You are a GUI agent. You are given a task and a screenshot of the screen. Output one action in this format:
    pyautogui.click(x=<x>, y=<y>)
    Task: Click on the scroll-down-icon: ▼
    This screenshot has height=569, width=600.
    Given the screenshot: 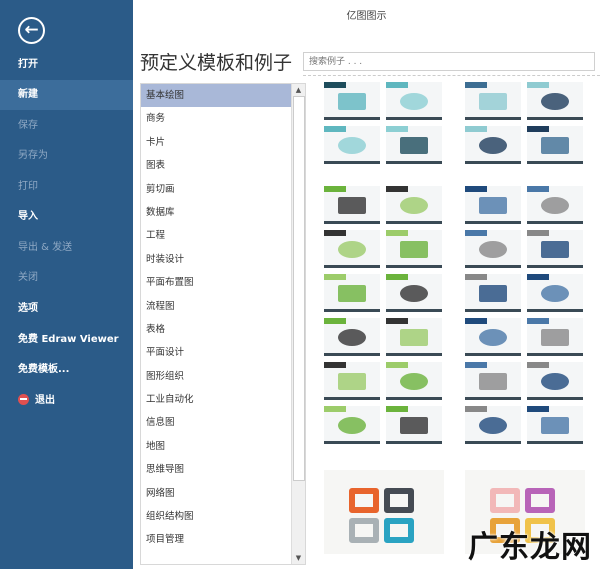 What is the action you would take?
    pyautogui.click(x=298, y=558)
    